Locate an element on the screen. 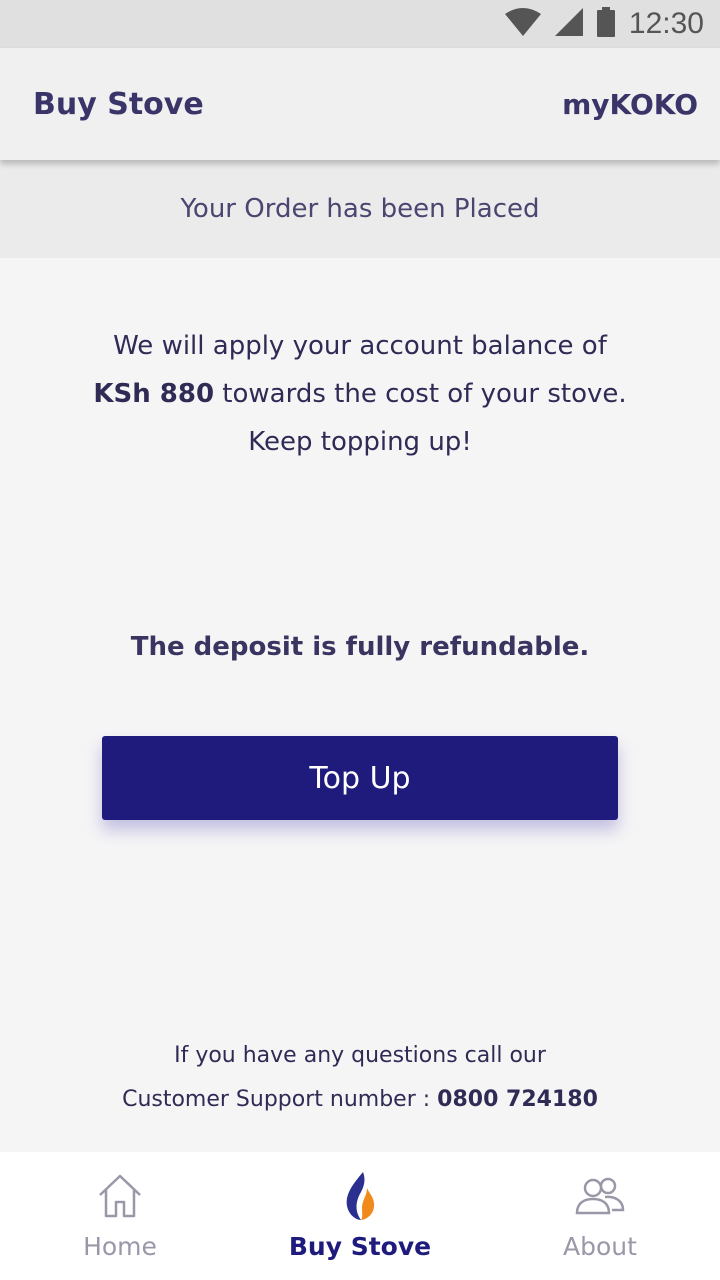  nav-label-home: Home is located at coordinates (120, 1246).